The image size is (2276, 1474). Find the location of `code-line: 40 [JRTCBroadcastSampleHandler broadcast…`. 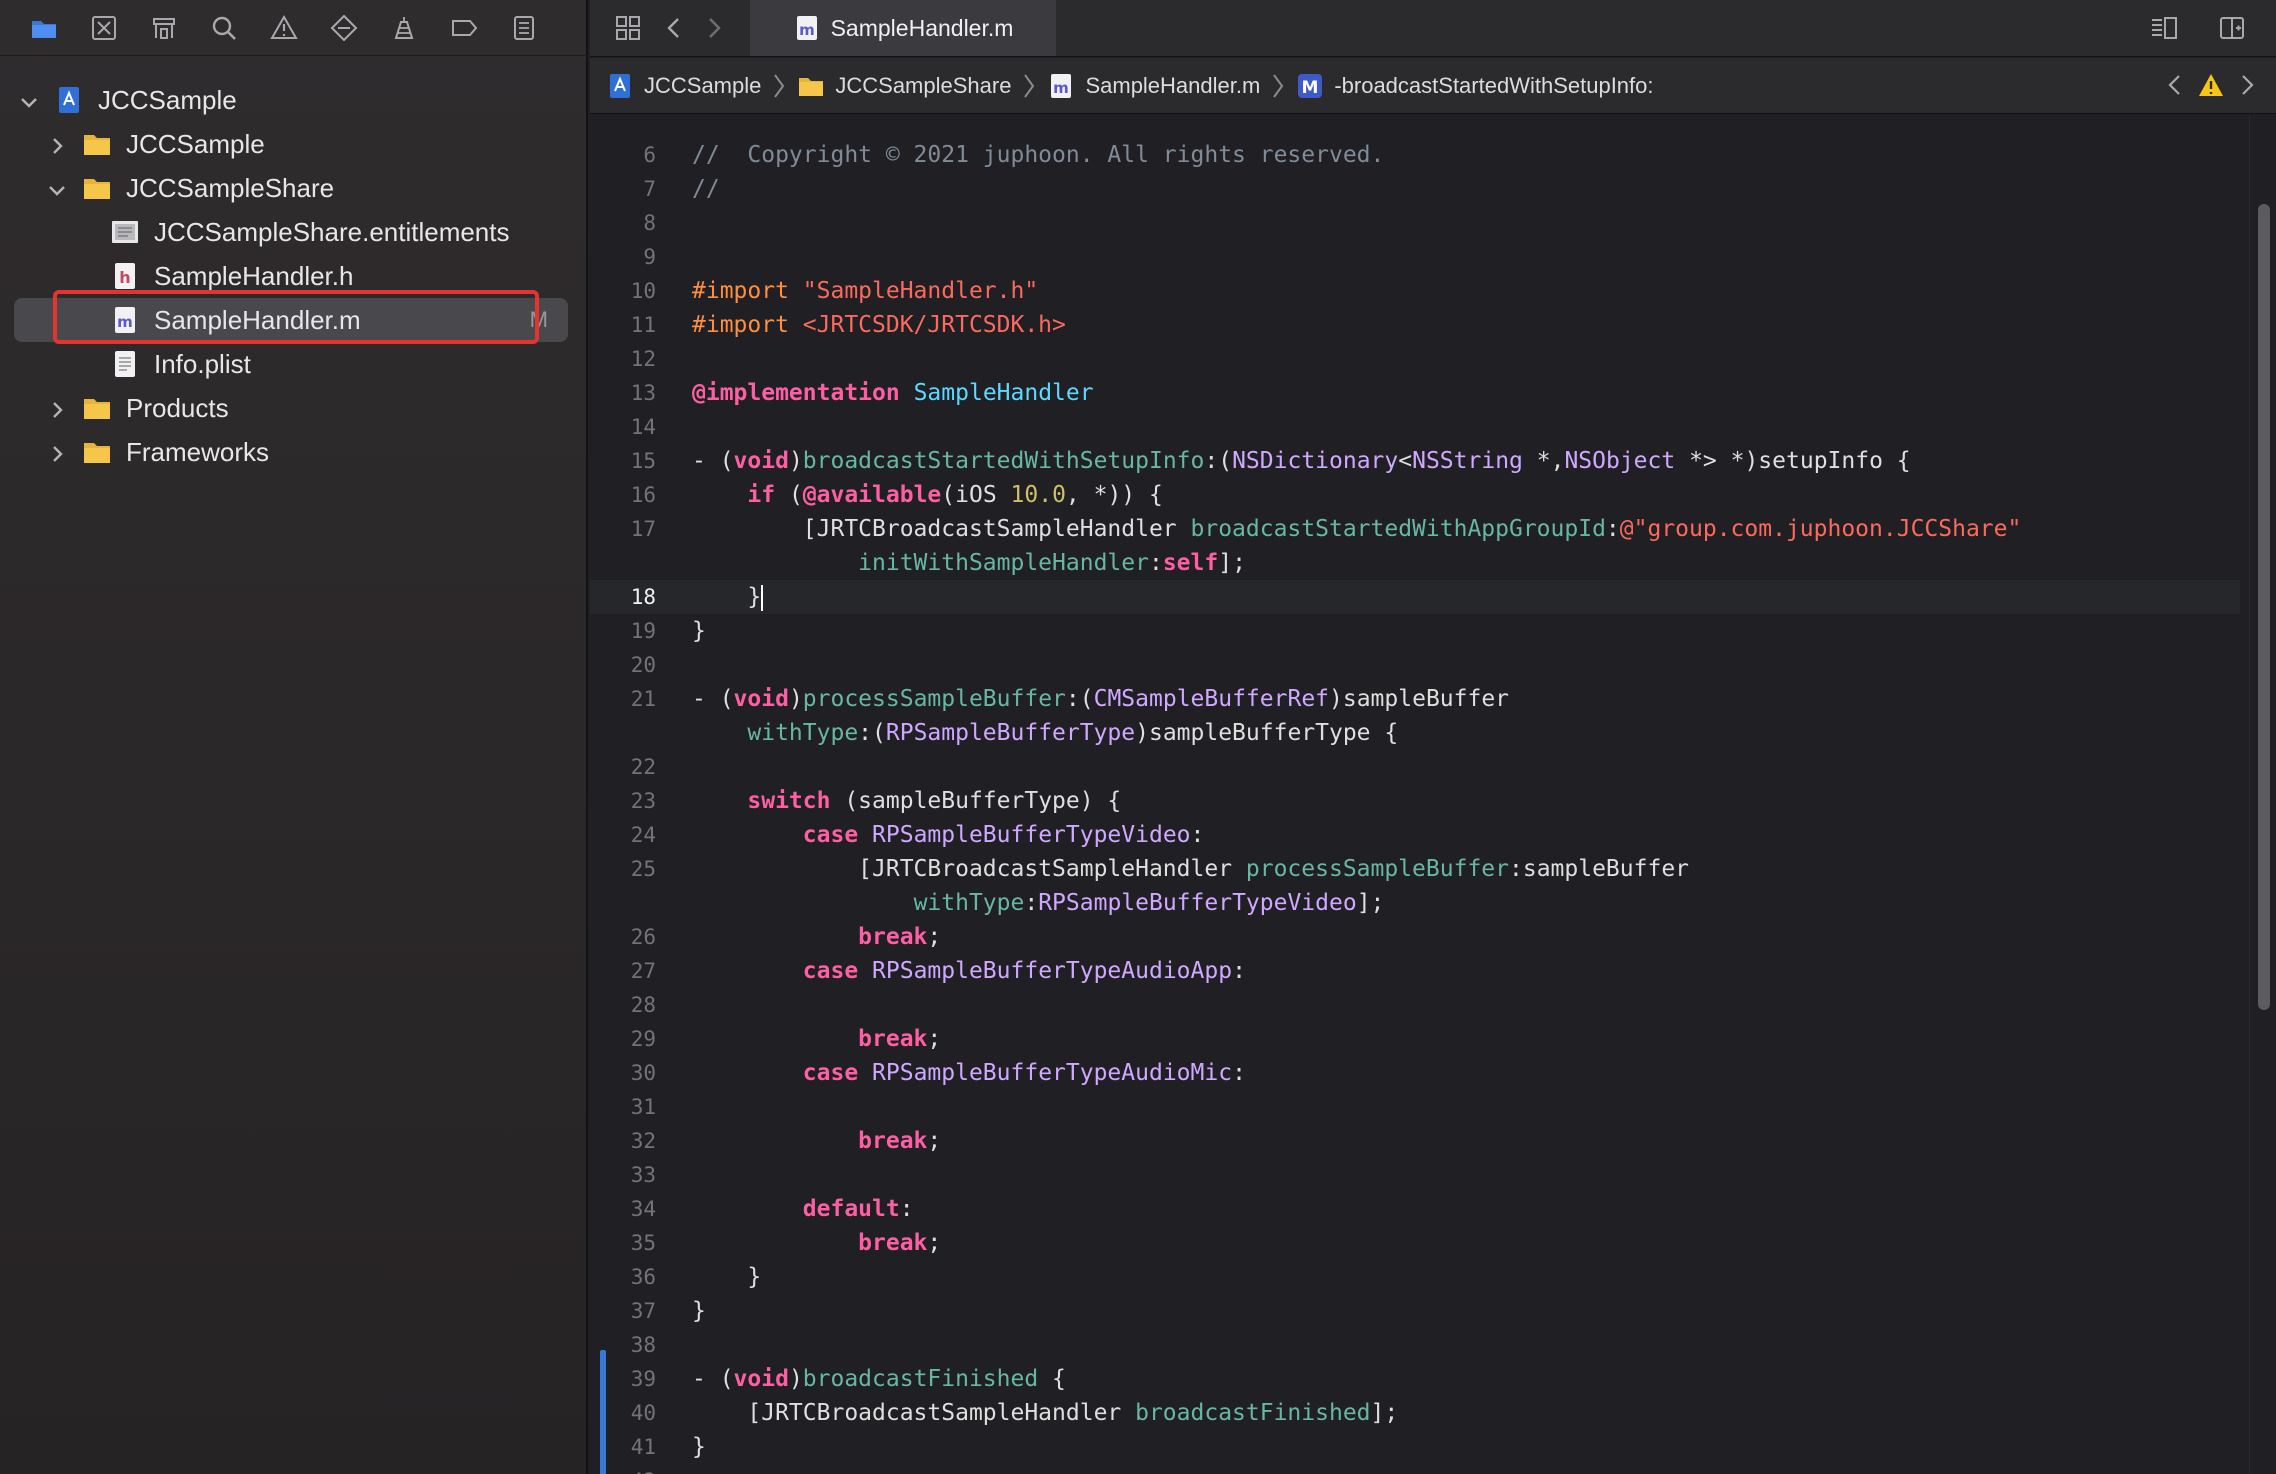

code-line: 40 [JRTCBroadcastSampleHandler broadcast… is located at coordinates (1415, 1413).